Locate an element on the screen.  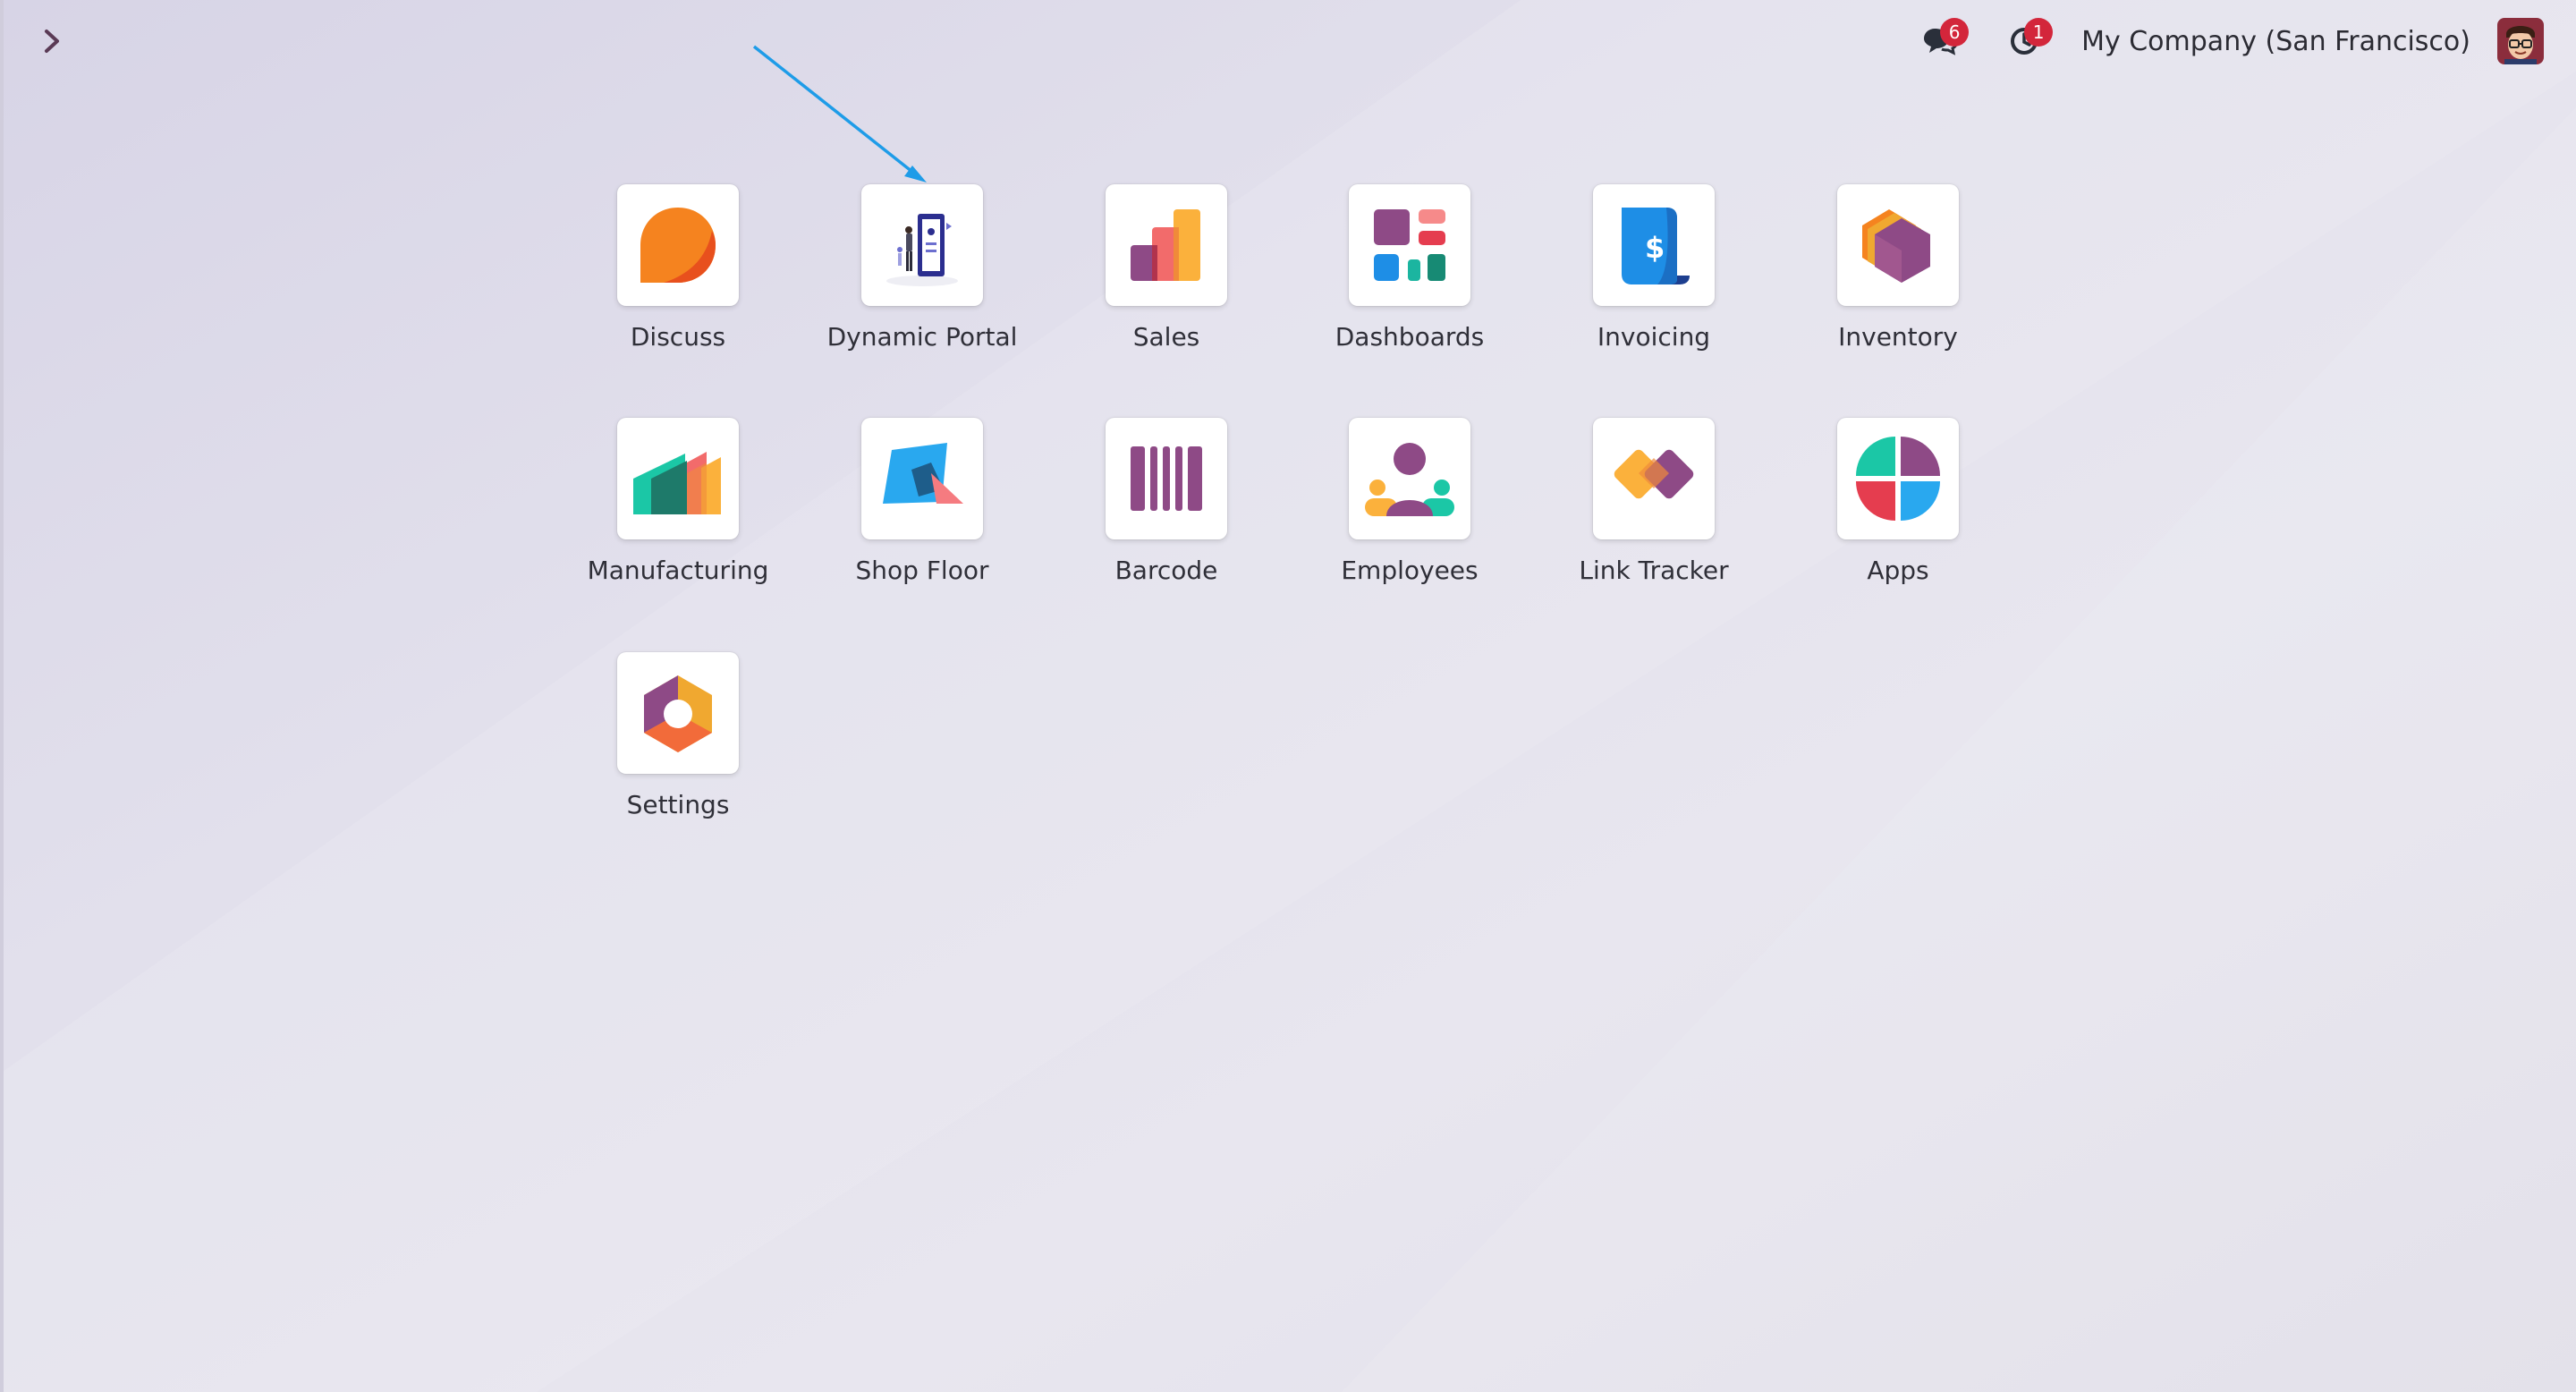
annotation-arrow is located at coordinates (839, 113).